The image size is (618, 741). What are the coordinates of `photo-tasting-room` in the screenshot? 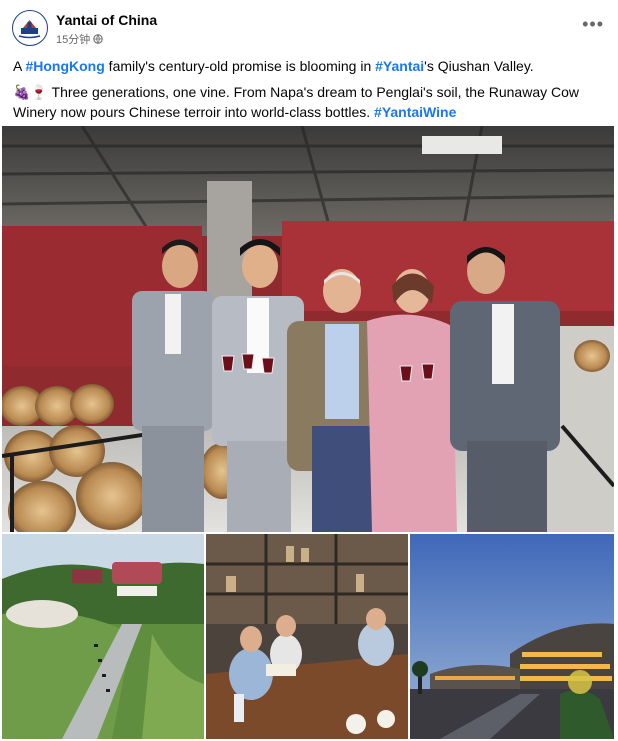 It's located at (307, 636).